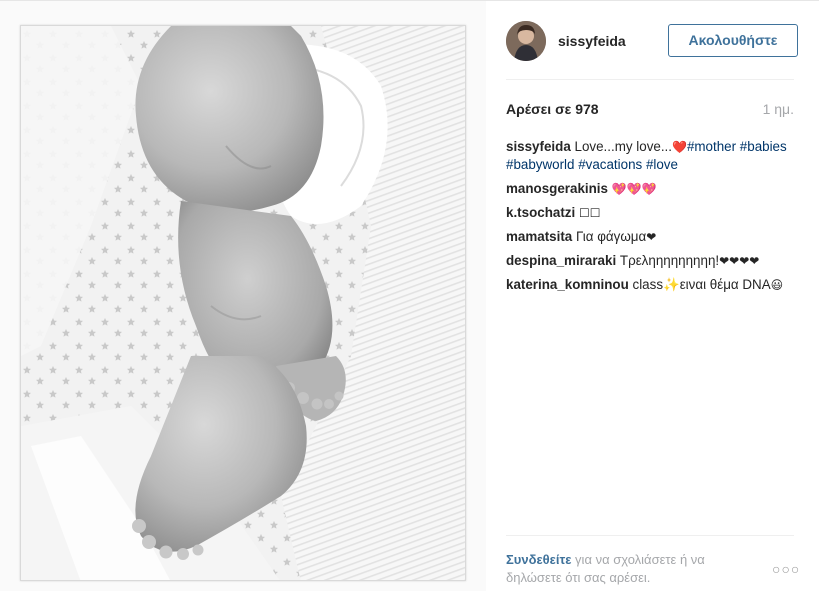 Image resolution: width=819 pixels, height=591 pixels. I want to click on comment-user: despina_miraraki, so click(561, 260).